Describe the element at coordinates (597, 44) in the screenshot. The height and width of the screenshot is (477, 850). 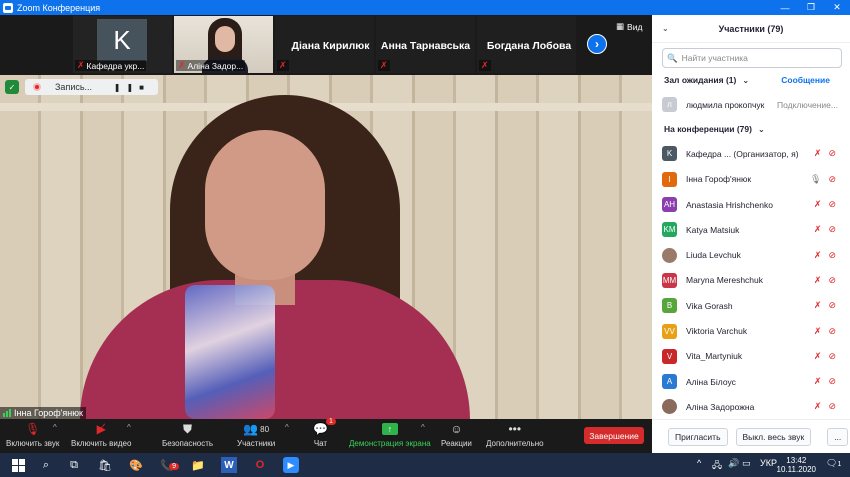
I see `next-page-button: ›` at that location.